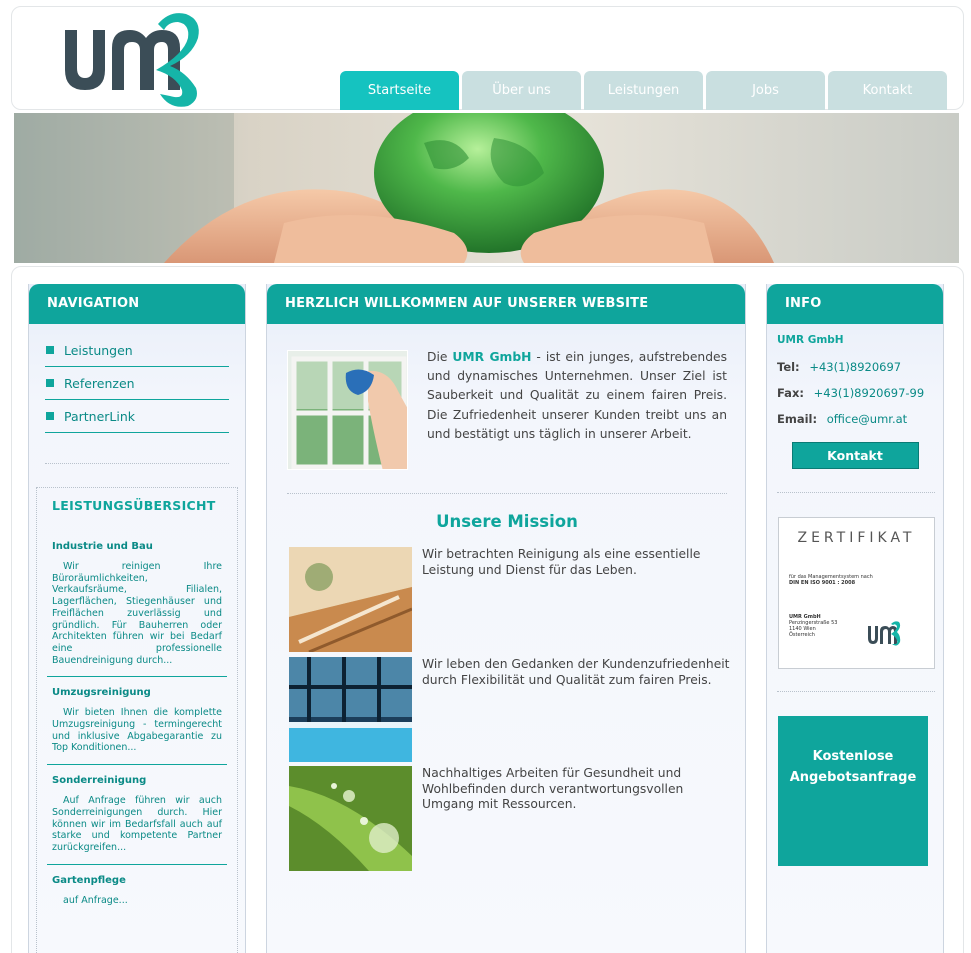 The height and width of the screenshot is (953, 971). Describe the element at coordinates (855, 455) in the screenshot. I see `kontakt-button: Kontakt` at that location.